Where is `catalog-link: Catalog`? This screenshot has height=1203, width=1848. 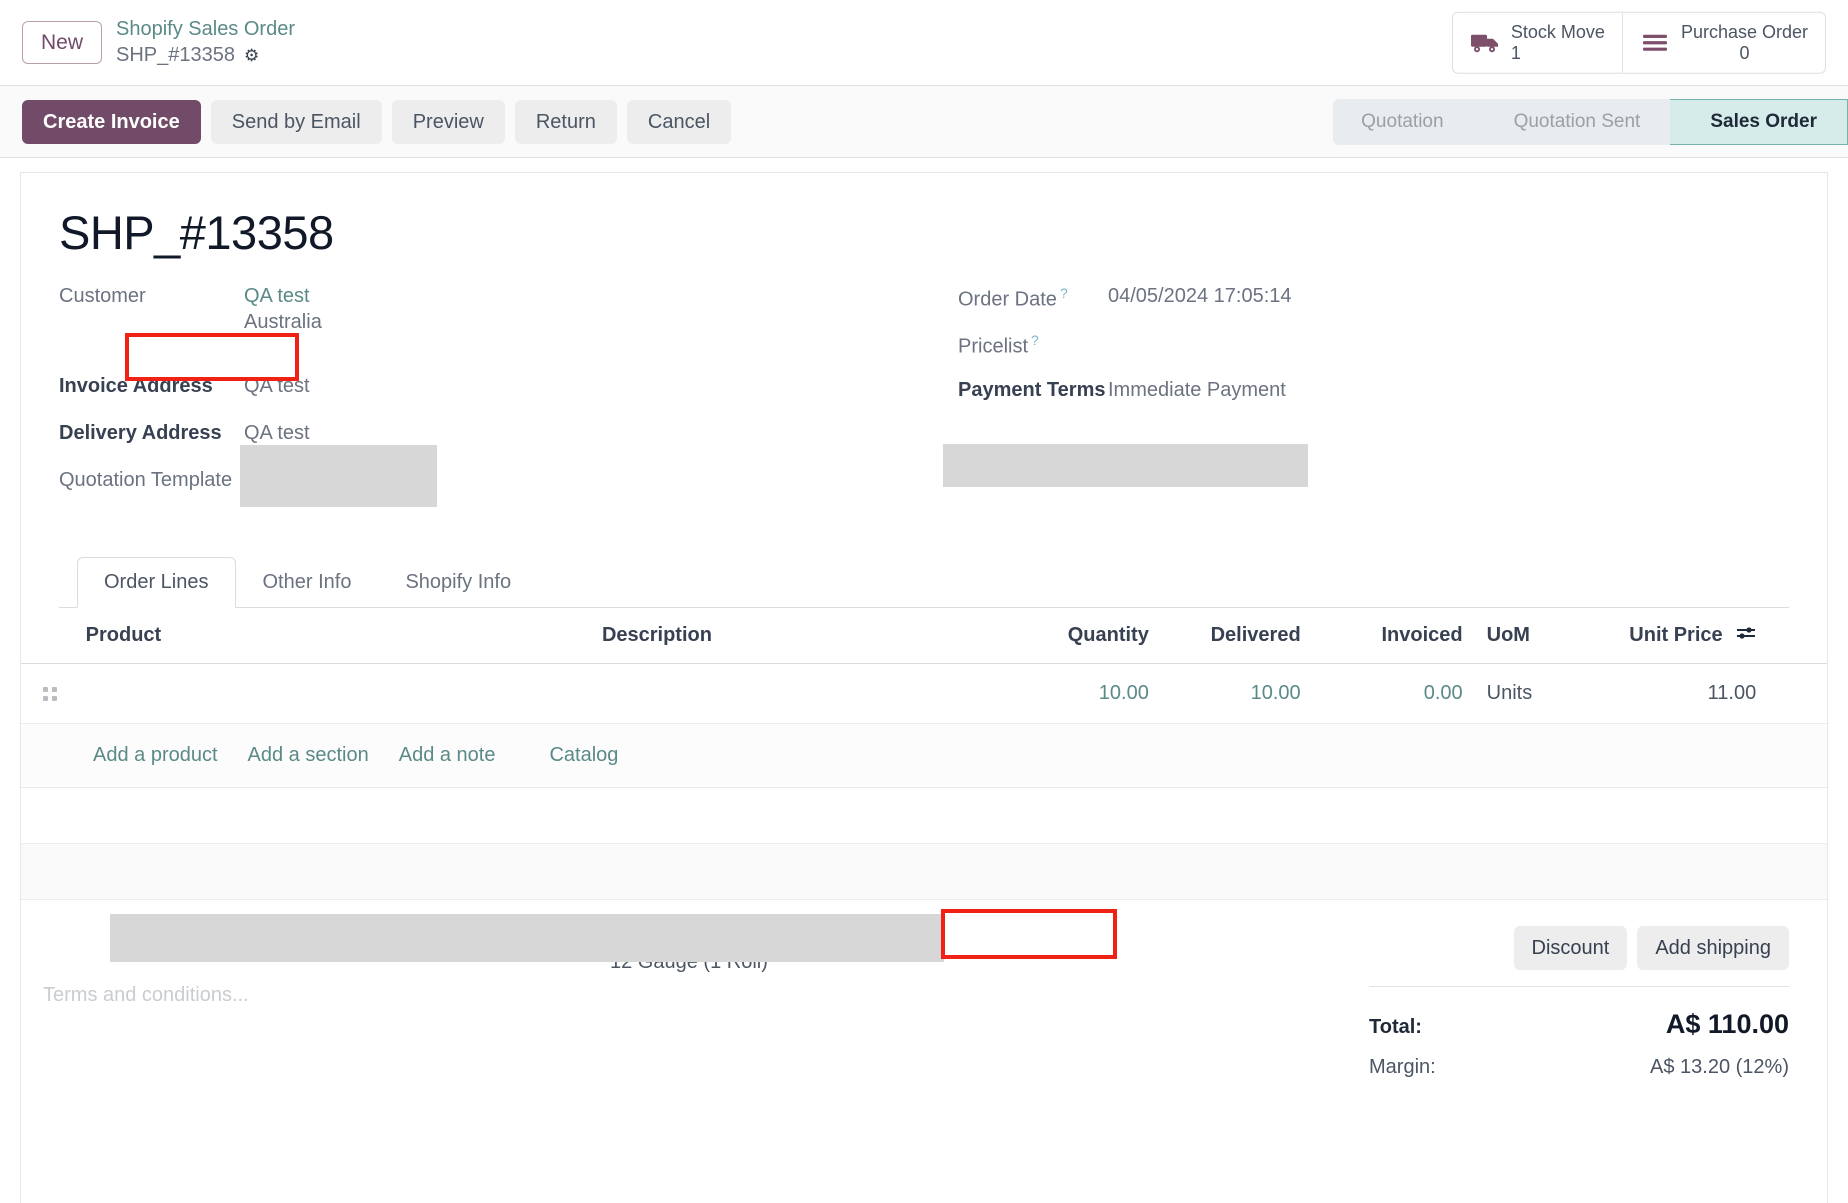 catalog-link: Catalog is located at coordinates (583, 755).